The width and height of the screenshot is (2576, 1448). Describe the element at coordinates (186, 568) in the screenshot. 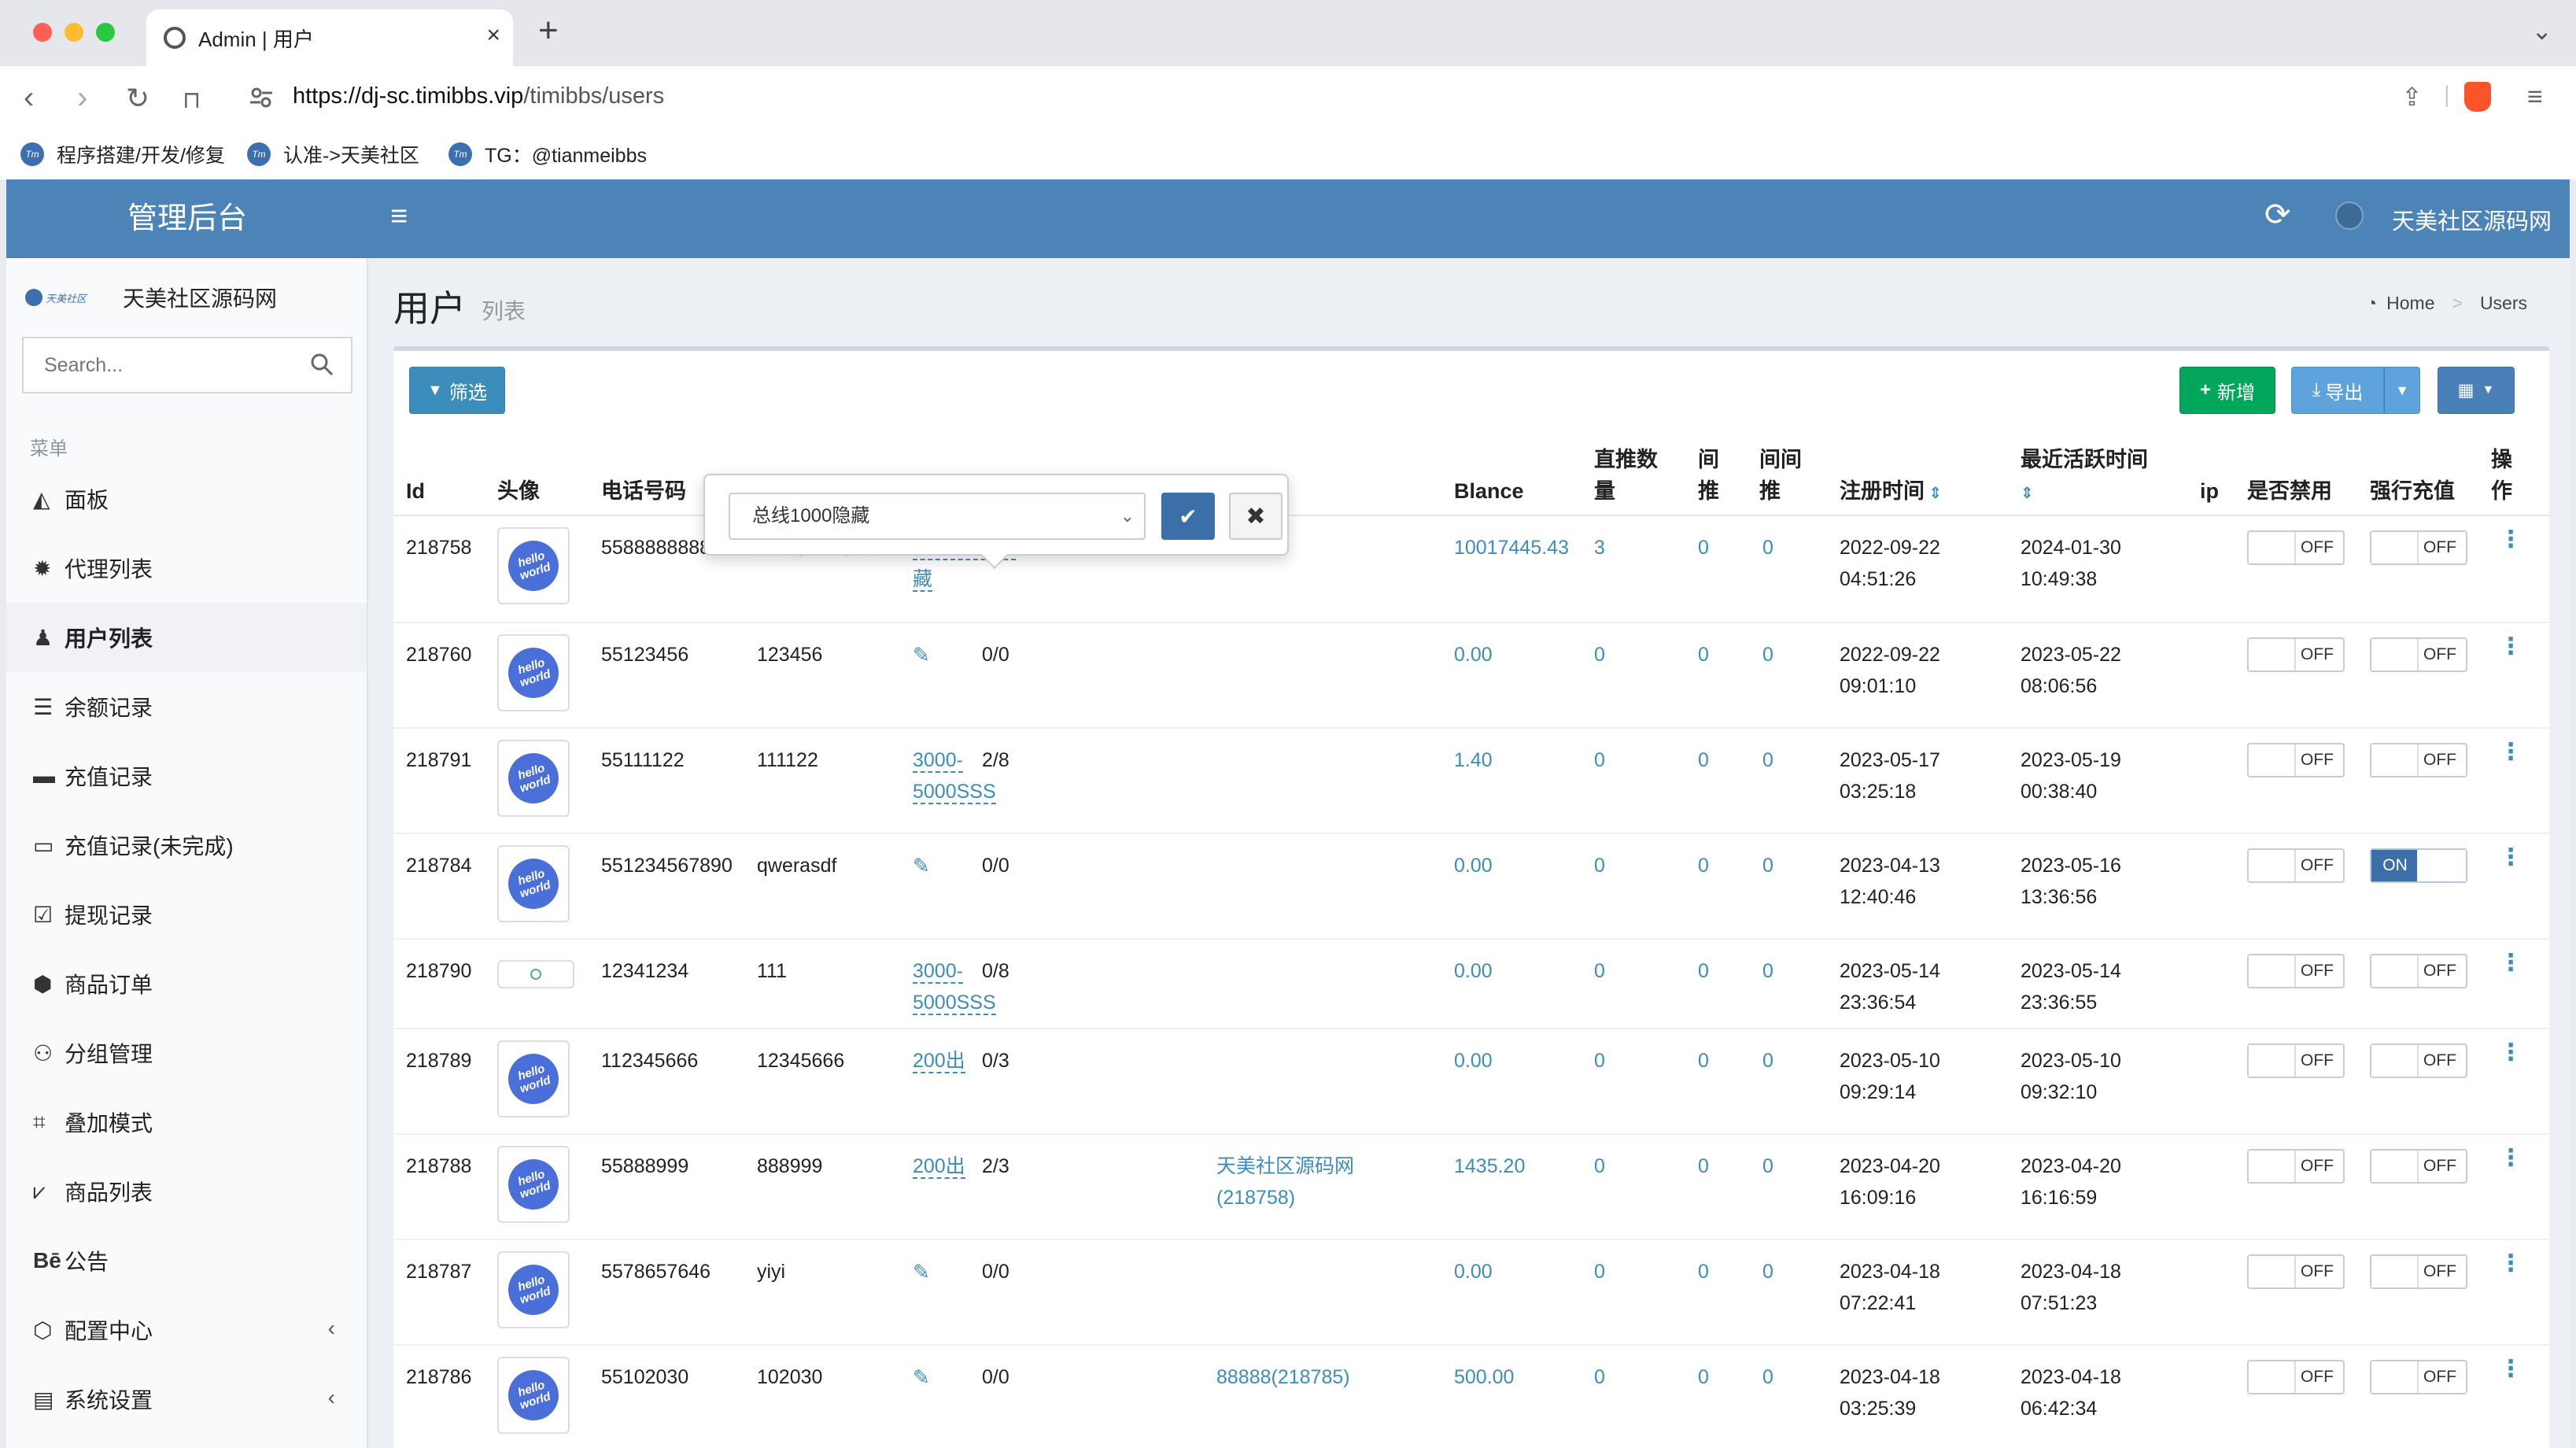

I see `sidebar-item-agents: ✹ 代理列表` at that location.